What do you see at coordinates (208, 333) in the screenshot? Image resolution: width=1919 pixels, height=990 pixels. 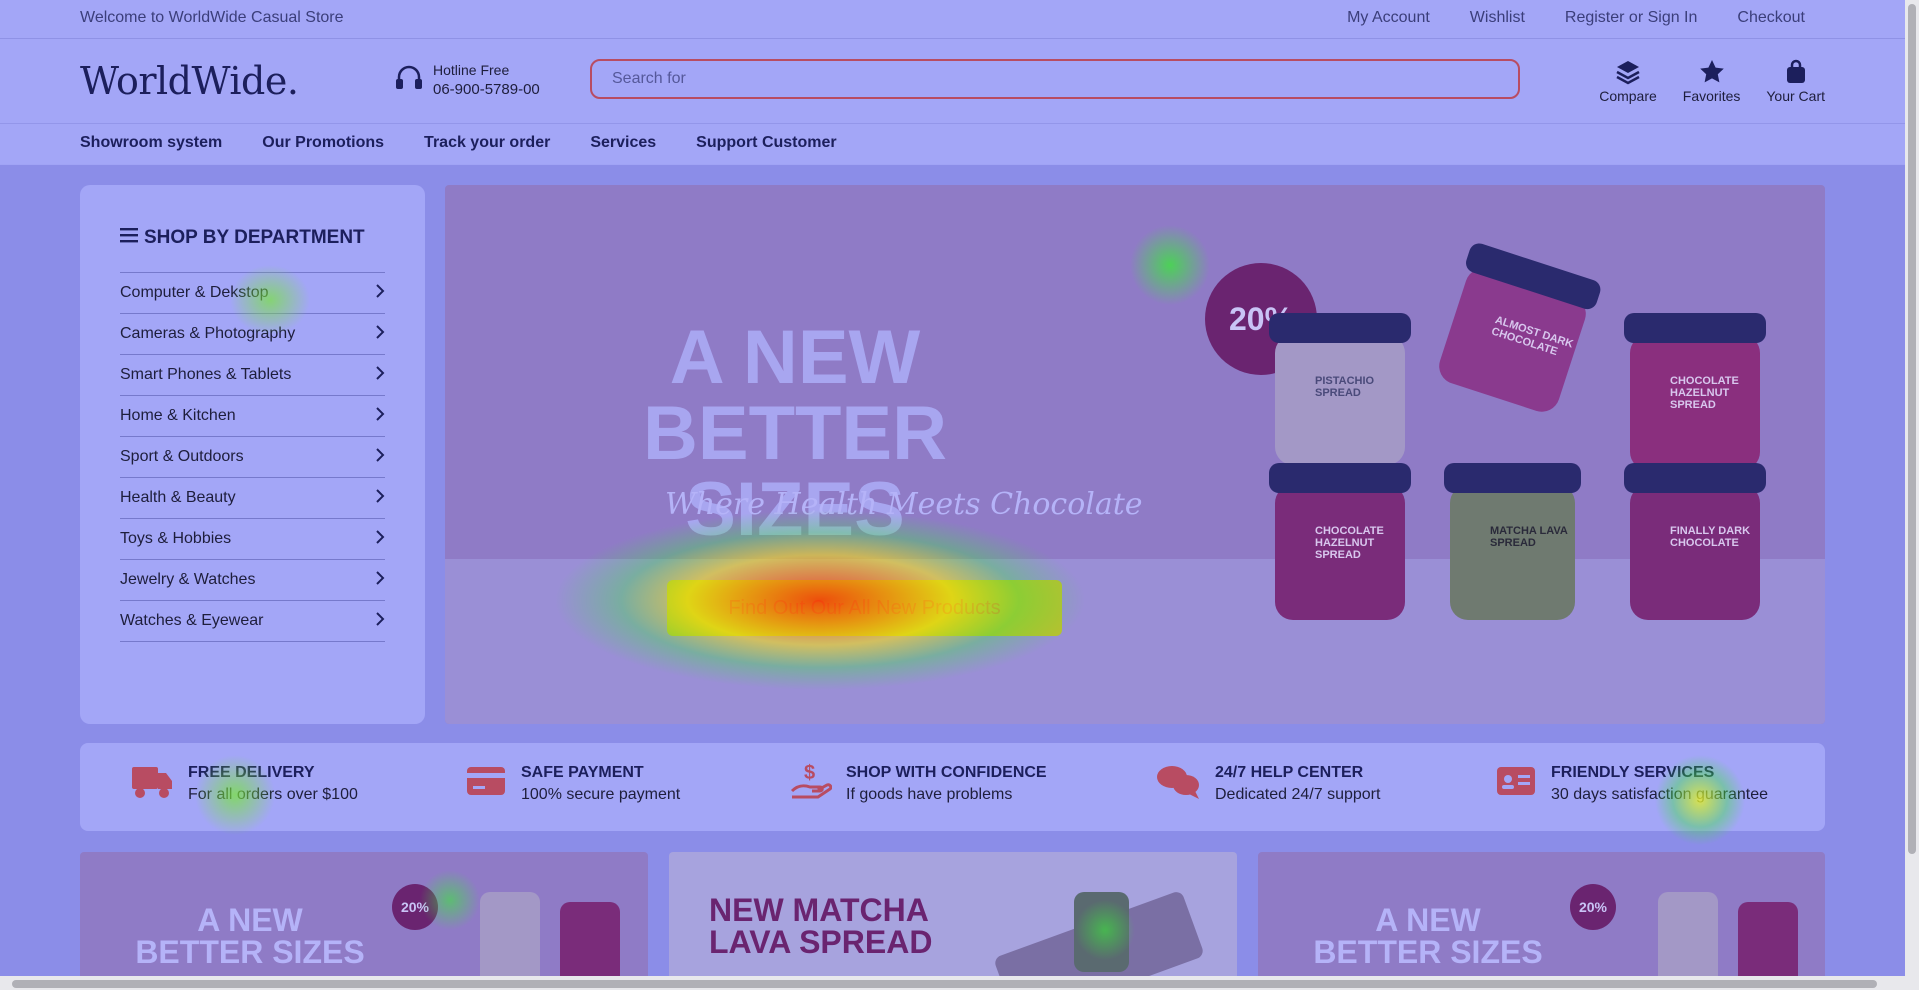 I see `dept-item-label: Cameras & Photography` at bounding box center [208, 333].